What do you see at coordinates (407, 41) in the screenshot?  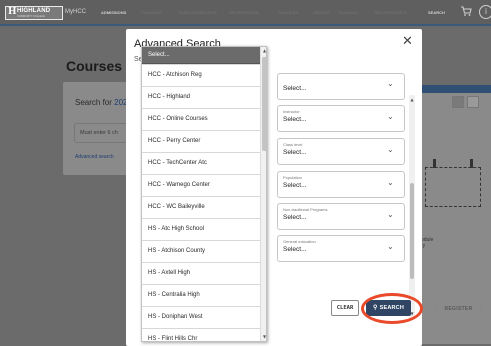 I see `close-icon: ✕` at bounding box center [407, 41].